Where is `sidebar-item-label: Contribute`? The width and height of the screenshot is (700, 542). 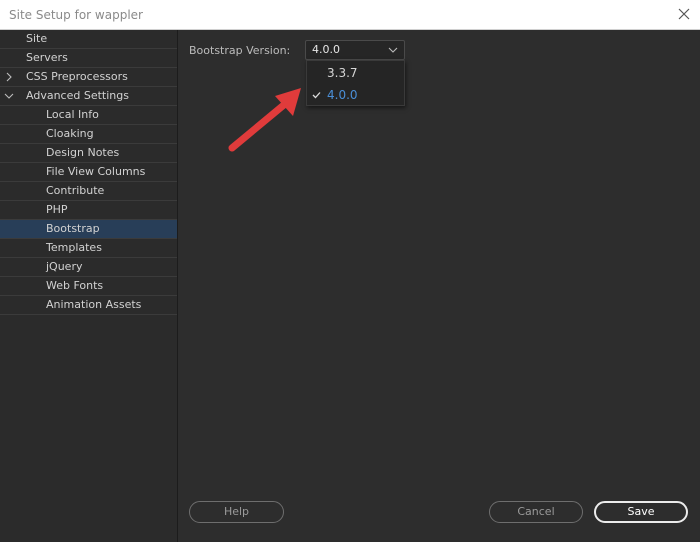
sidebar-item-label: Contribute is located at coordinates (75, 190).